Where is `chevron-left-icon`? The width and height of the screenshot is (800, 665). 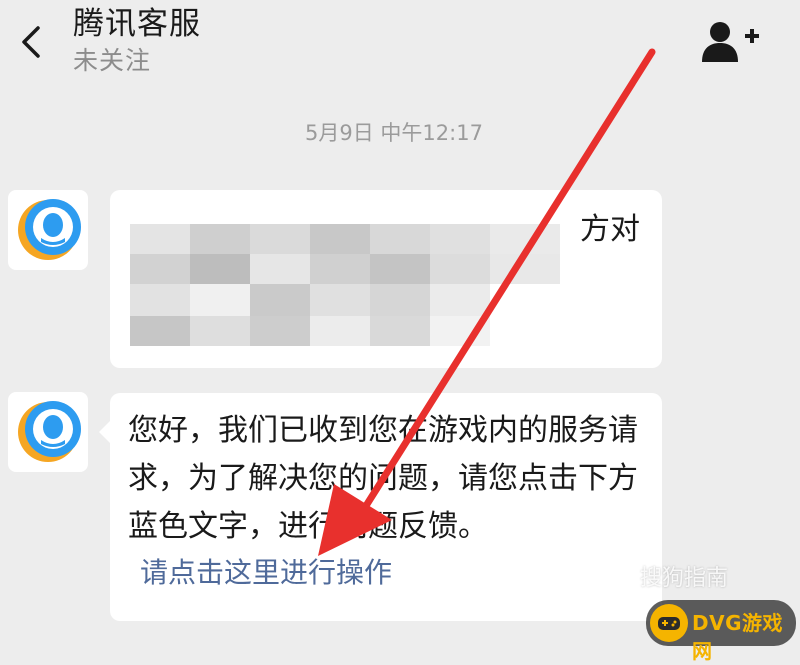 chevron-left-icon is located at coordinates (31, 42).